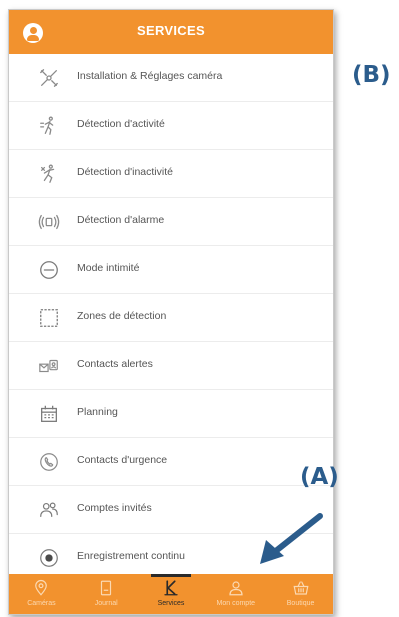  What do you see at coordinates (236, 588) in the screenshot?
I see `account-icon` at bounding box center [236, 588].